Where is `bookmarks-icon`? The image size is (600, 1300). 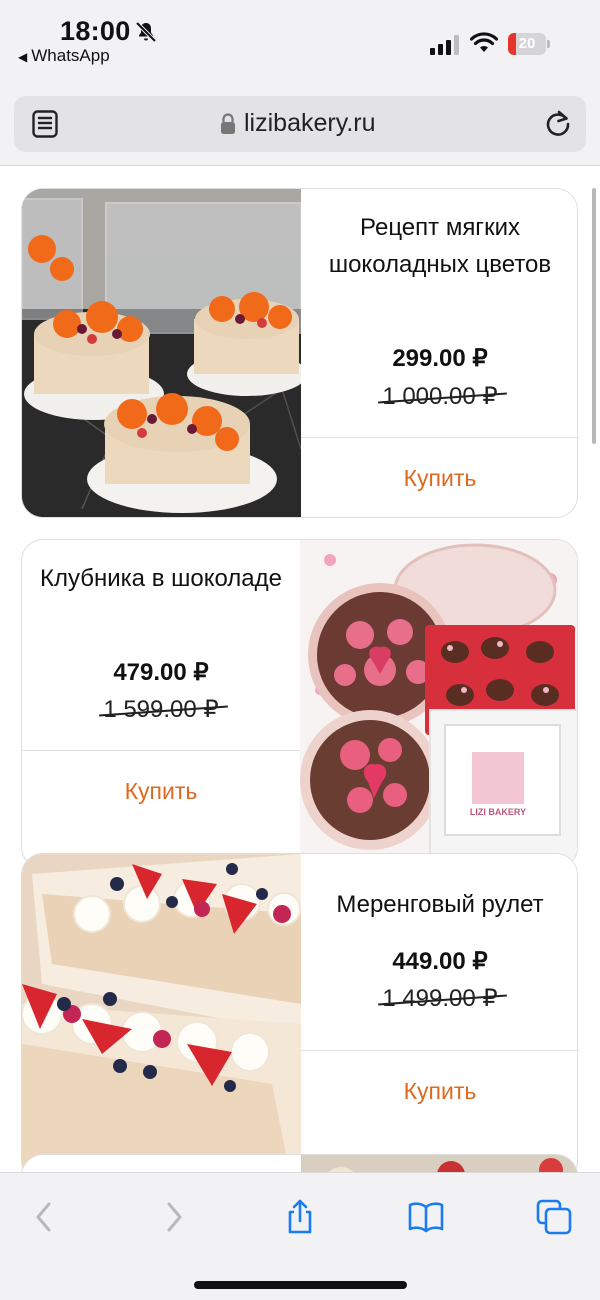
bookmarks-icon is located at coordinates (426, 1217).